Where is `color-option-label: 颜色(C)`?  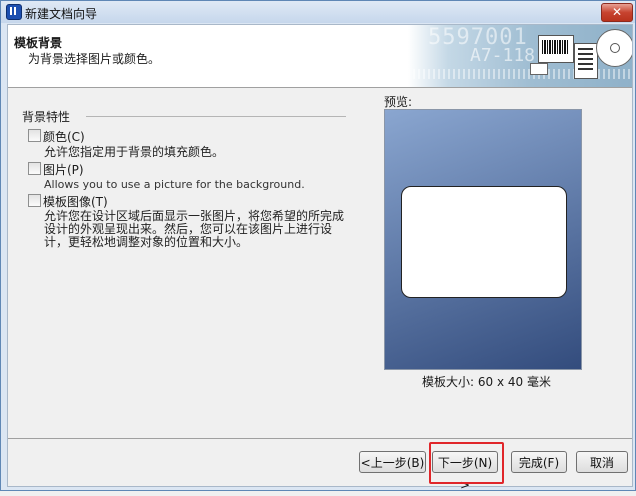 color-option-label: 颜色(C) is located at coordinates (64, 136).